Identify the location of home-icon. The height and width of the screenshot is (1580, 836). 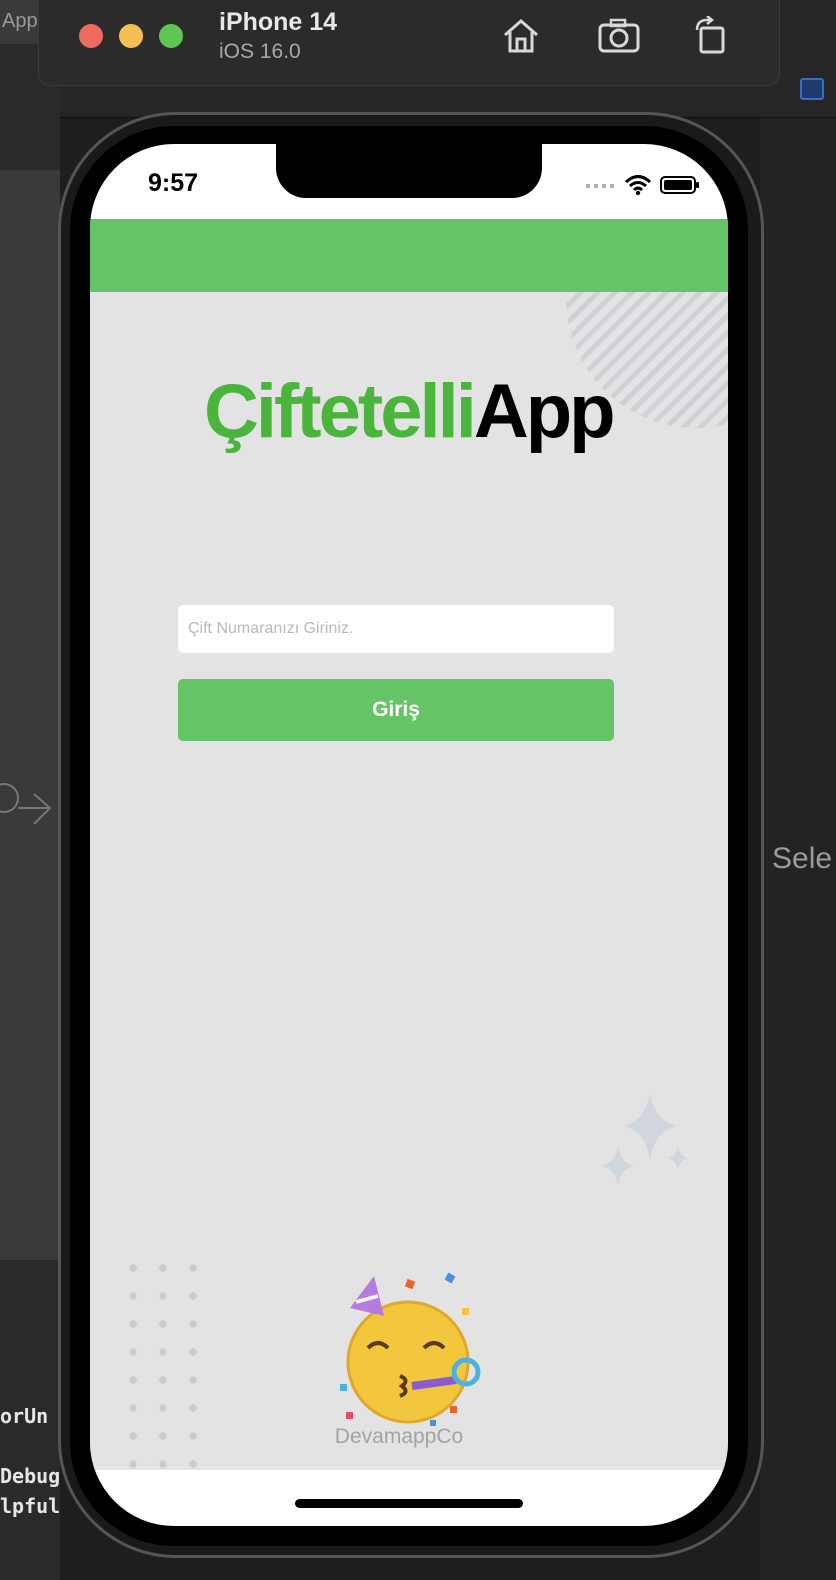
(521, 36).